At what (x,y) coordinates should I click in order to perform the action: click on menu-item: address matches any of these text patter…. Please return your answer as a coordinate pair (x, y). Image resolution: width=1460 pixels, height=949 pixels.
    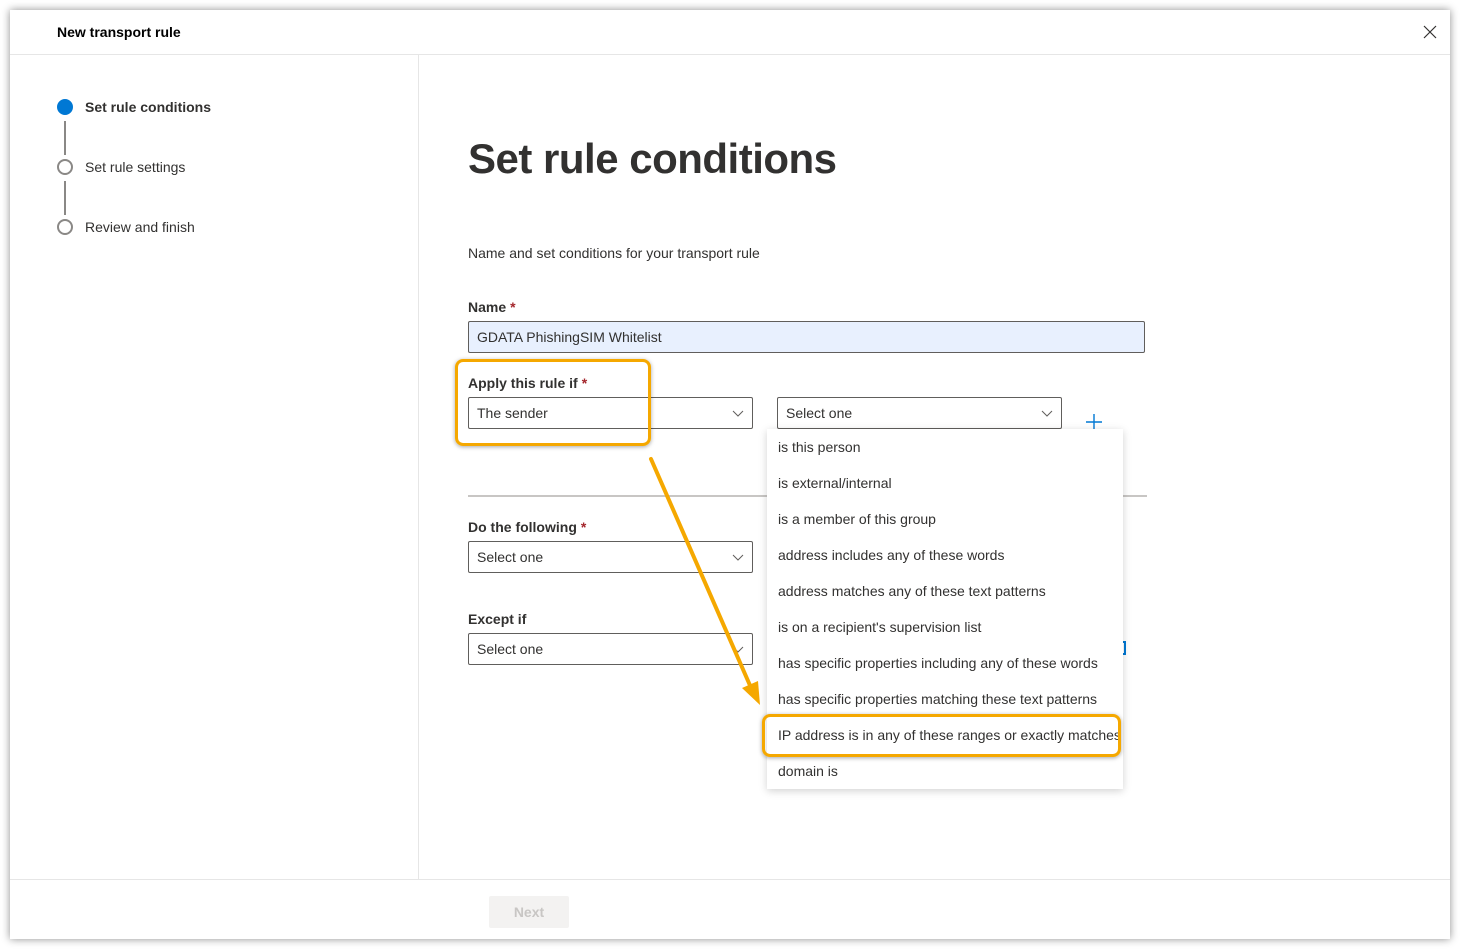
    Looking at the image, I should click on (945, 591).